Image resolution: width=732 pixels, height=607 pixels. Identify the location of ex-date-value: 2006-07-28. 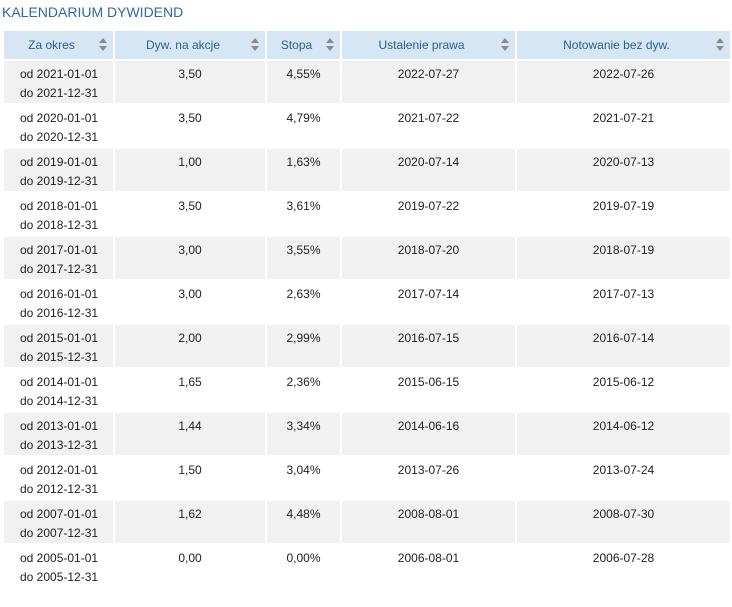
(623, 558).